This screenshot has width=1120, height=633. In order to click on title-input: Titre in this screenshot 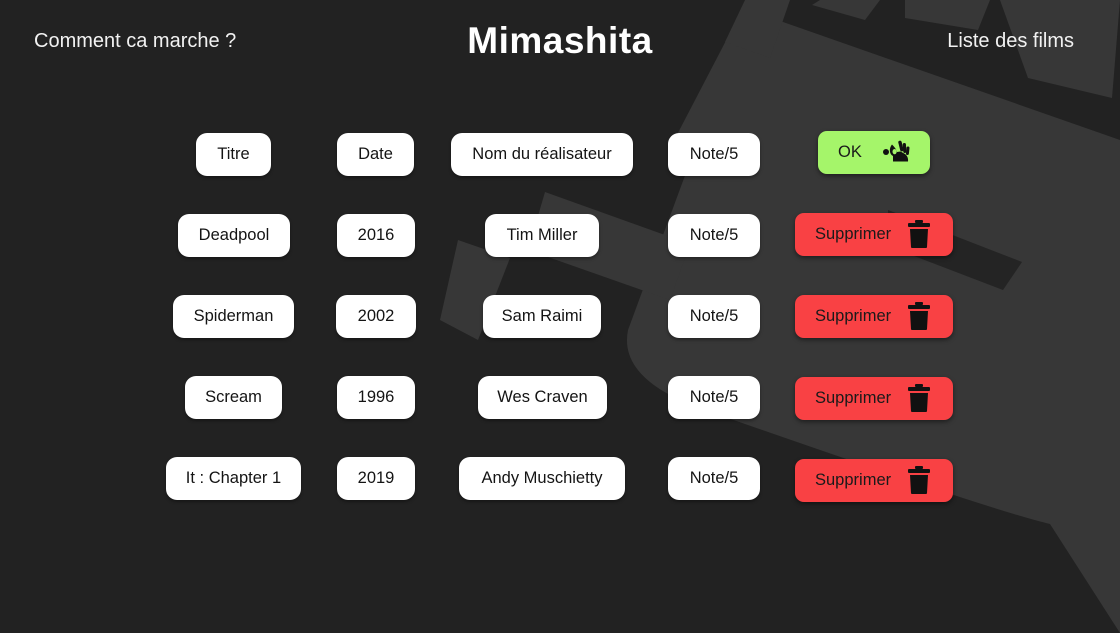, I will do `click(233, 154)`.